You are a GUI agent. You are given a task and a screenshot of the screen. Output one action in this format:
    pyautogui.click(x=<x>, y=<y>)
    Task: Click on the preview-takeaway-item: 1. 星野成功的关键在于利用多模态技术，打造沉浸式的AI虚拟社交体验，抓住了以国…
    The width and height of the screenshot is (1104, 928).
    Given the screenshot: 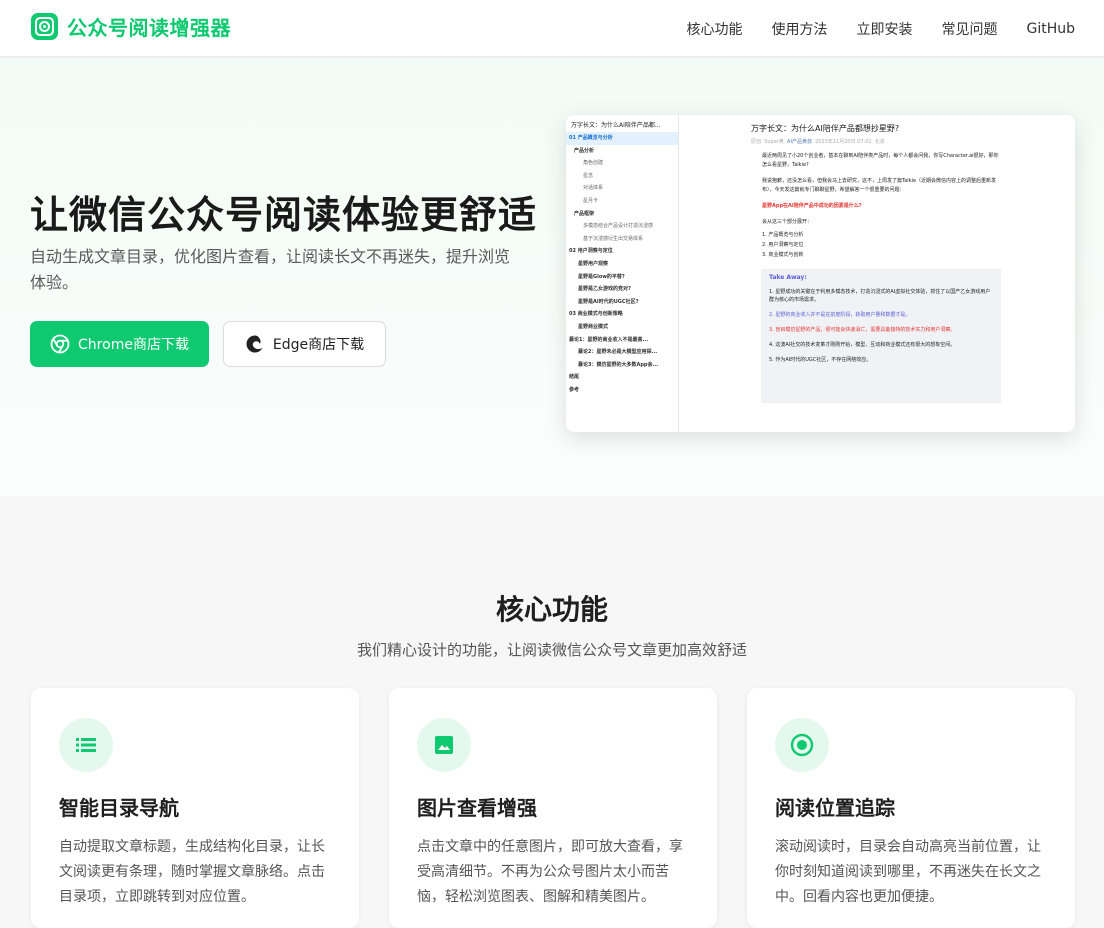 What is the action you would take?
    pyautogui.click(x=880, y=296)
    